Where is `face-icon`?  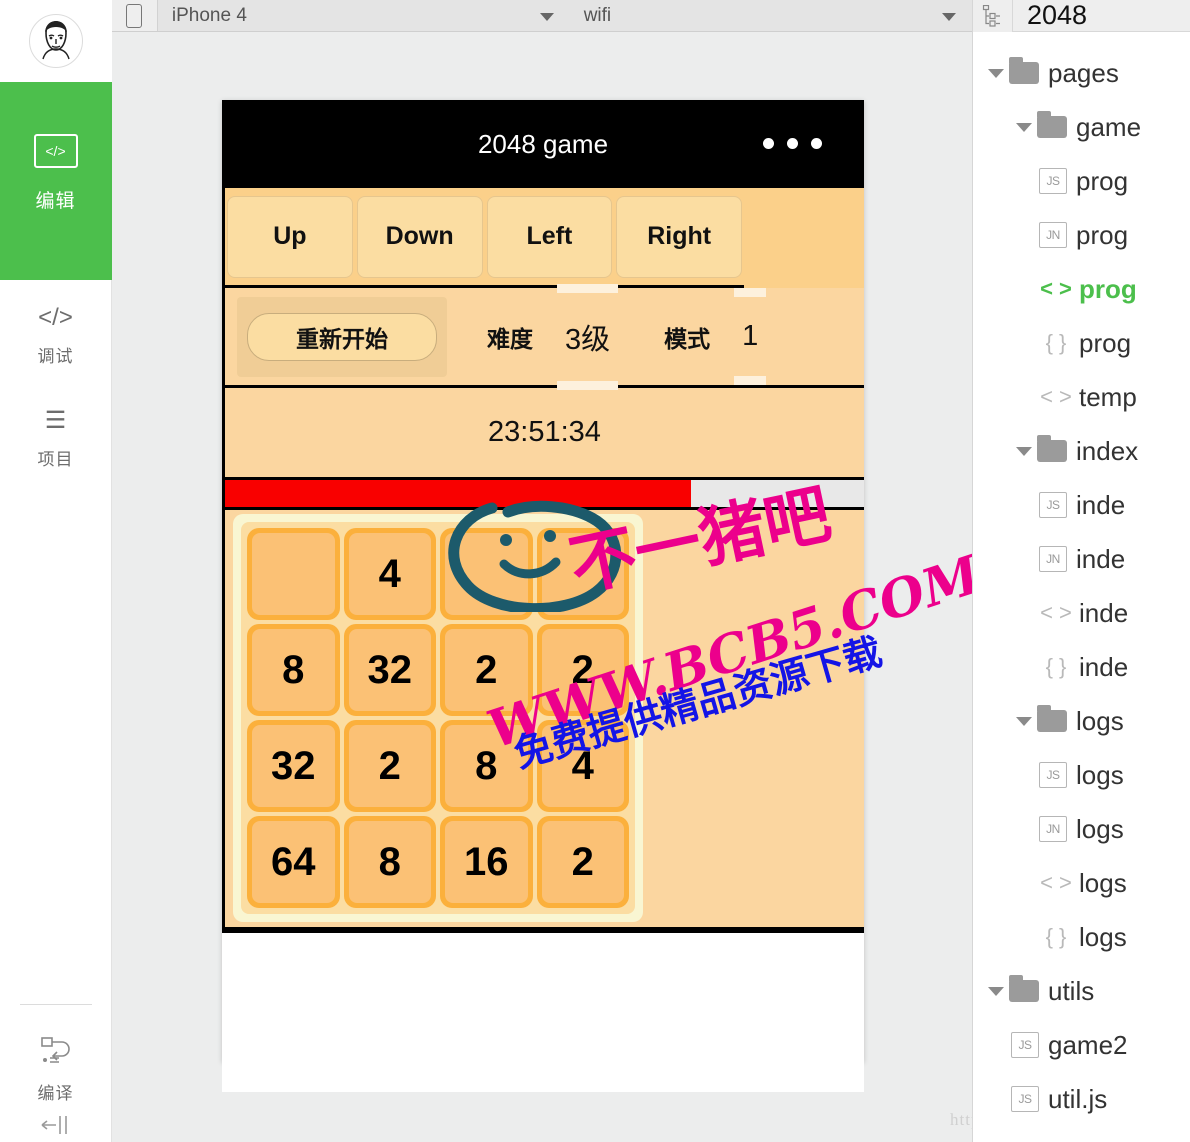 face-icon is located at coordinates (55, 40).